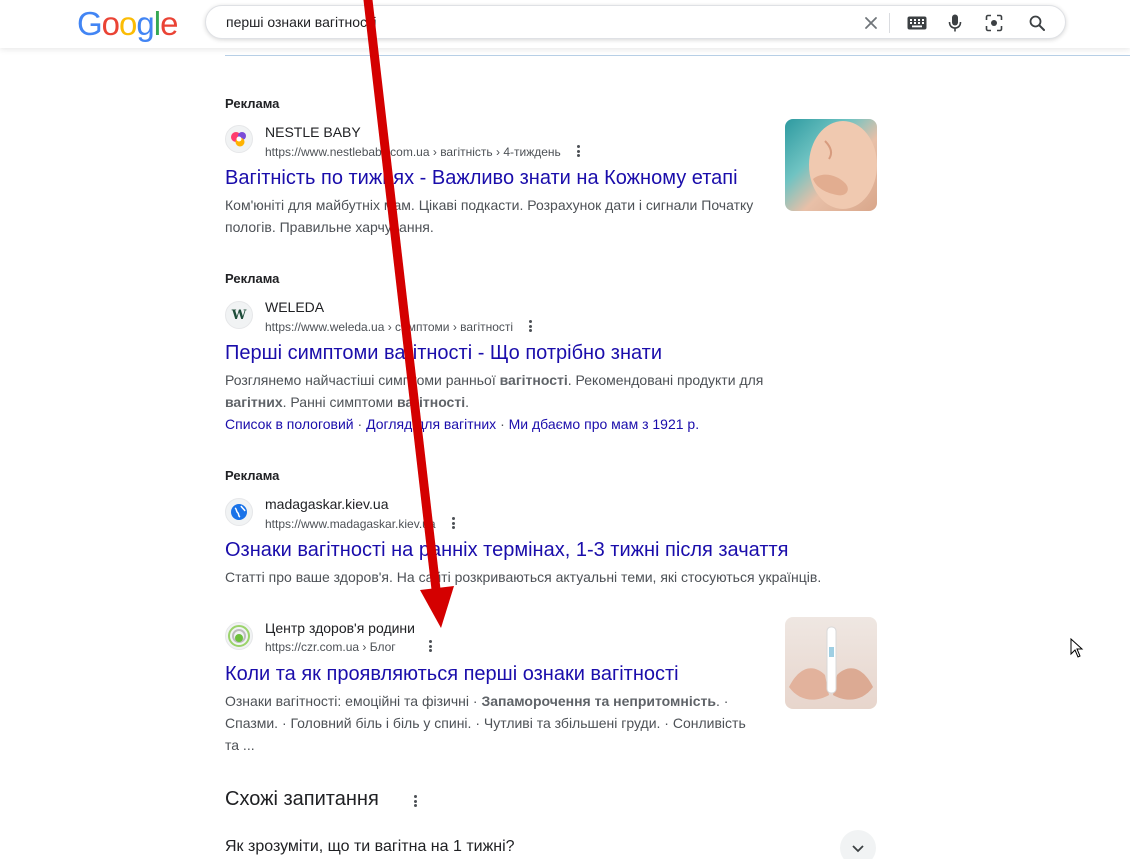 The image size is (1130, 859). What do you see at coordinates (239, 139) in the screenshot?
I see `nestle-favicon-icon` at bounding box center [239, 139].